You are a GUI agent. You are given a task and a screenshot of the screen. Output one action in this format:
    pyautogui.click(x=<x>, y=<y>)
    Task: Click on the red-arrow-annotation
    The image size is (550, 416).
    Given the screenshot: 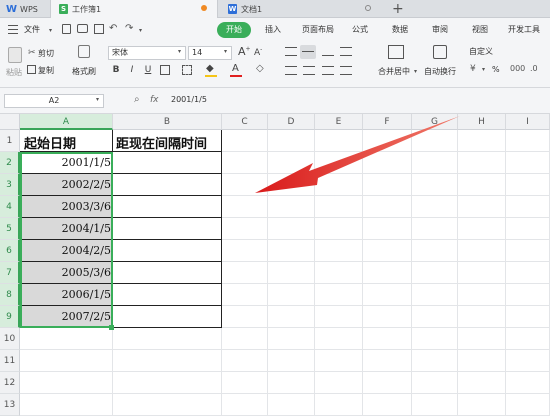 What is the action you would take?
    pyautogui.click(x=357, y=154)
    